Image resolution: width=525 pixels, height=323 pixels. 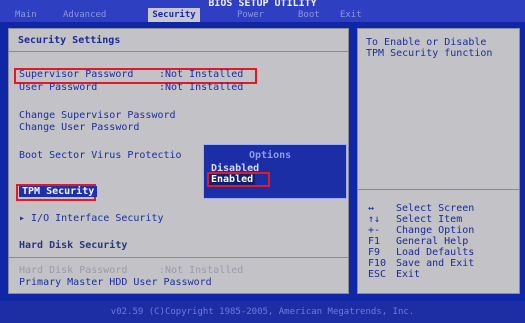 What do you see at coordinates (435, 252) in the screenshot?
I see `desc-load-defaults: Load Defaults` at bounding box center [435, 252].